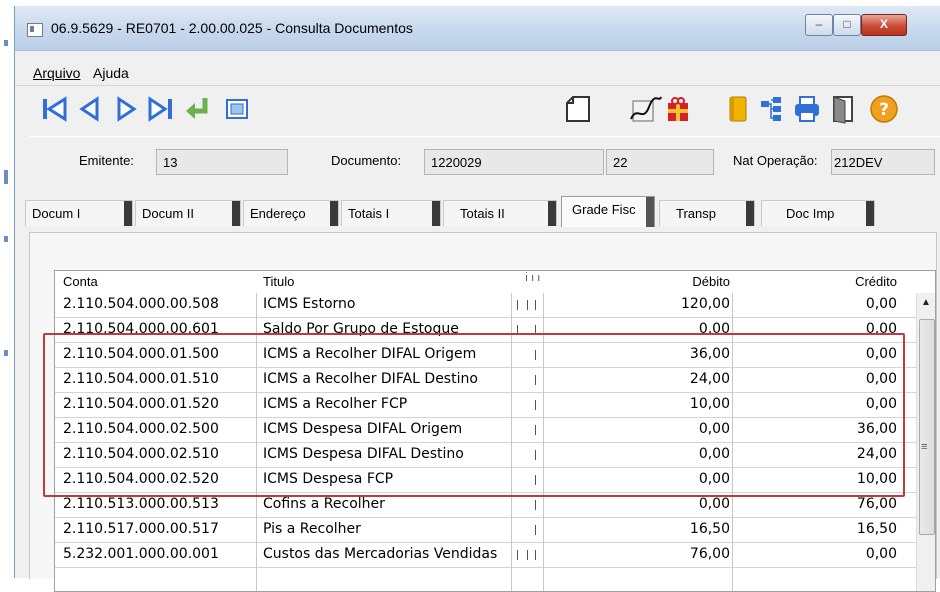 This screenshot has width=940, height=592. What do you see at coordinates (477, 73) in the screenshot?
I see `menu-bar: Arquivo Ajuda` at bounding box center [477, 73].